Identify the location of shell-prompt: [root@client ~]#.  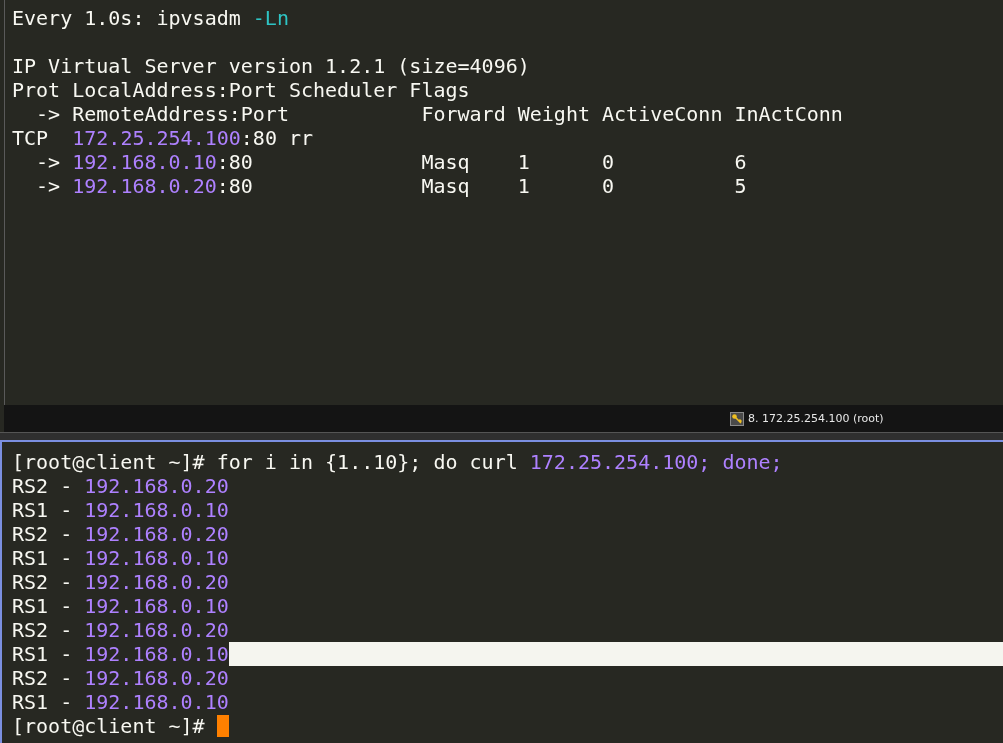
(109, 726).